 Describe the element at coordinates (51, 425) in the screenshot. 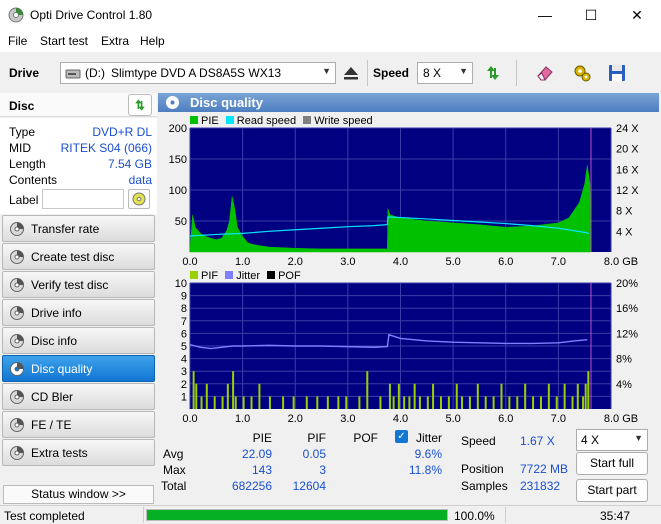

I see `nav-label: FE / TE` at that location.